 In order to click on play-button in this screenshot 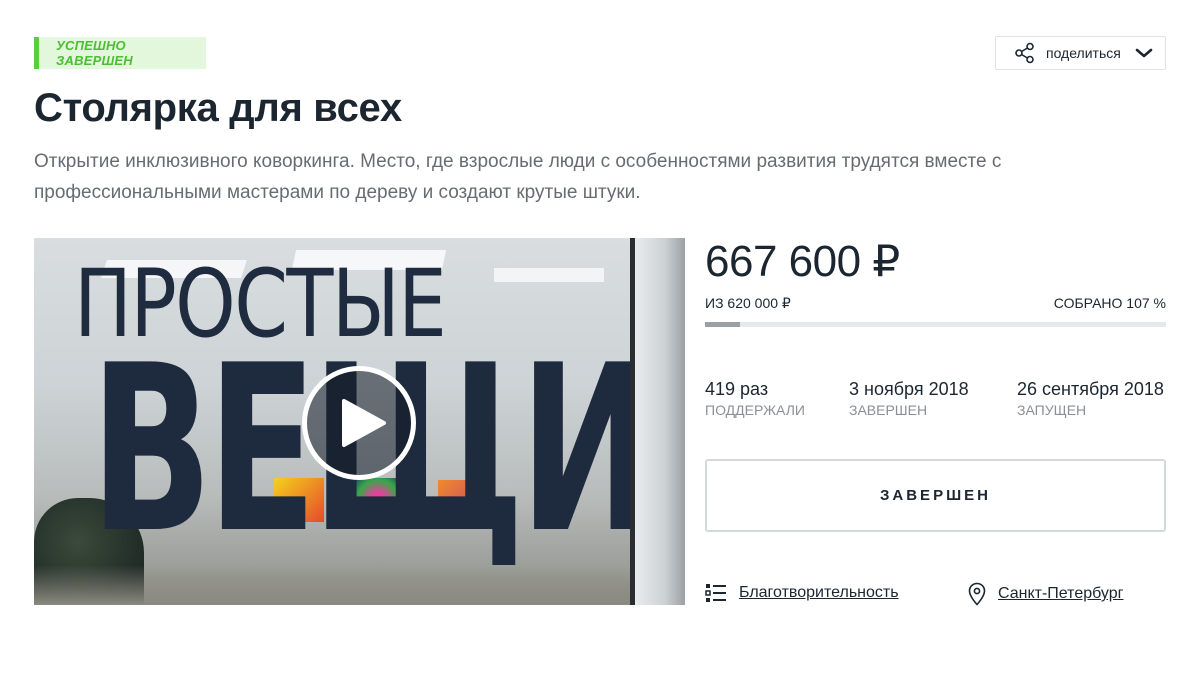, I will do `click(359, 423)`.